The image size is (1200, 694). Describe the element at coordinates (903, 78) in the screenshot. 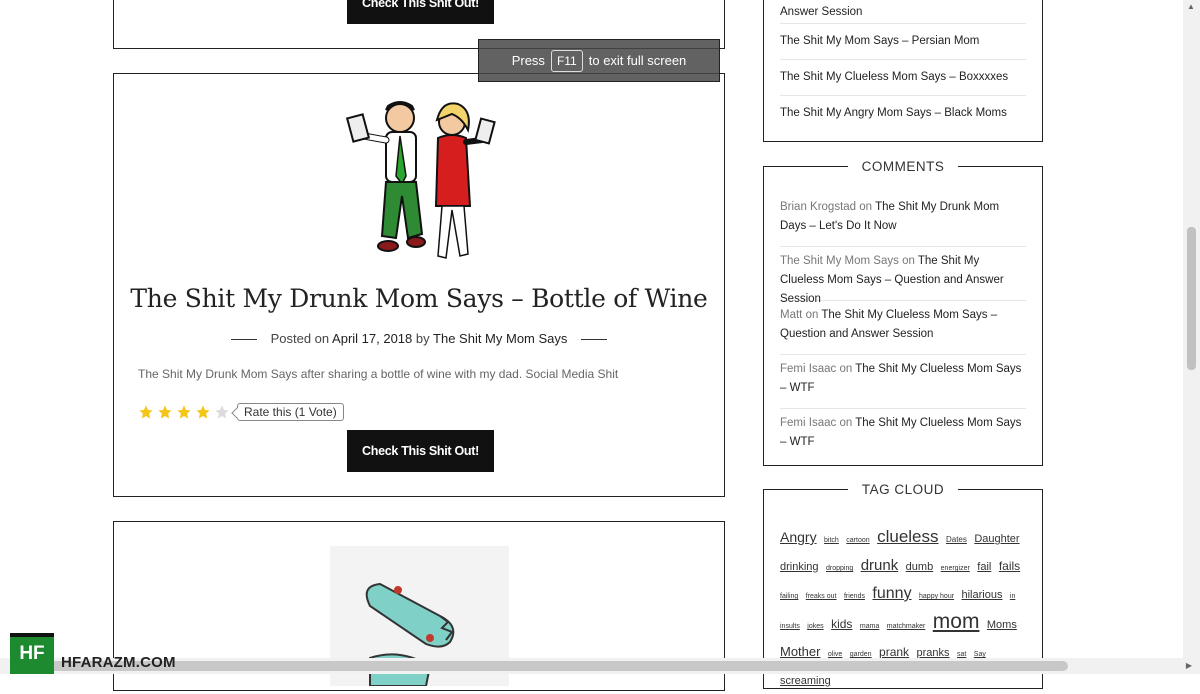

I see `recent-post-link: The Shit My Clueless Mom Says – Boxxxxes` at that location.